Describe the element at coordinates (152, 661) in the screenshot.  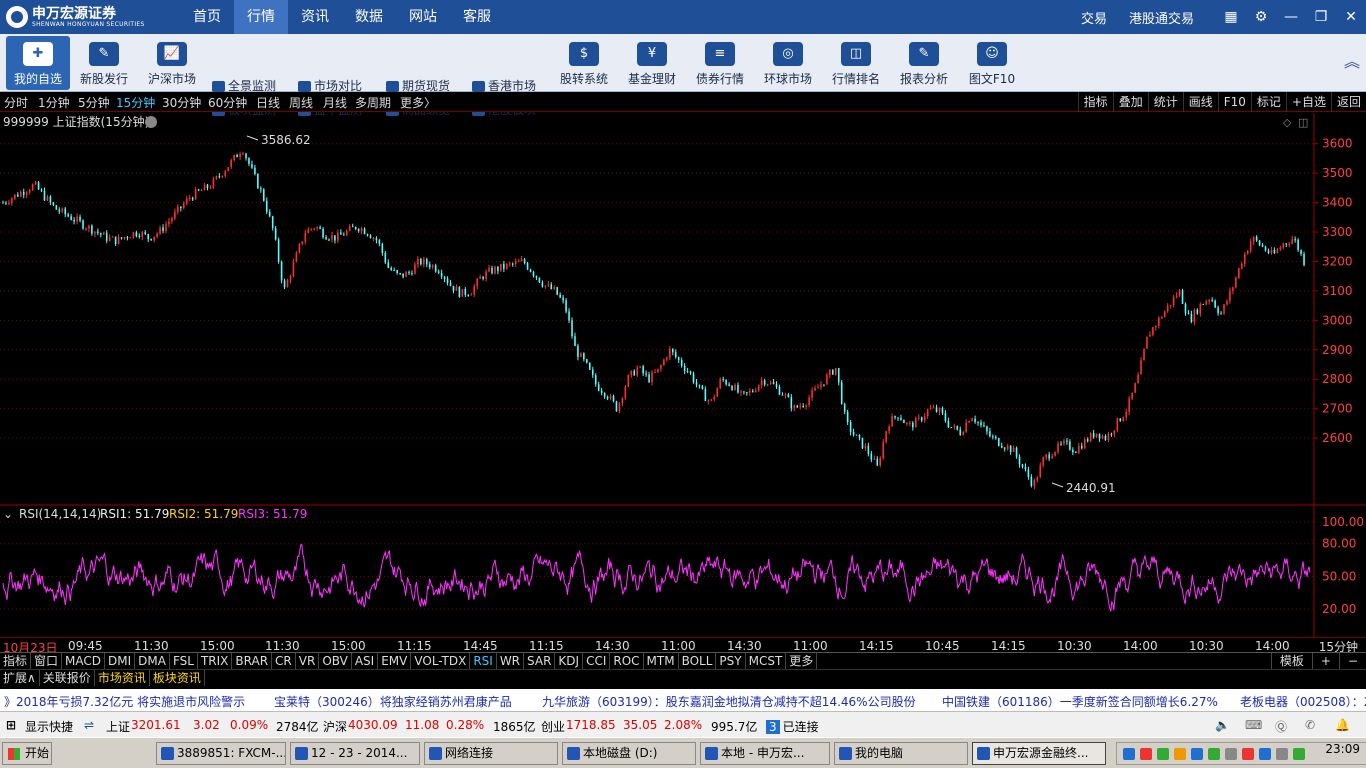
I see `indicator-tab-dma: DMA` at that location.